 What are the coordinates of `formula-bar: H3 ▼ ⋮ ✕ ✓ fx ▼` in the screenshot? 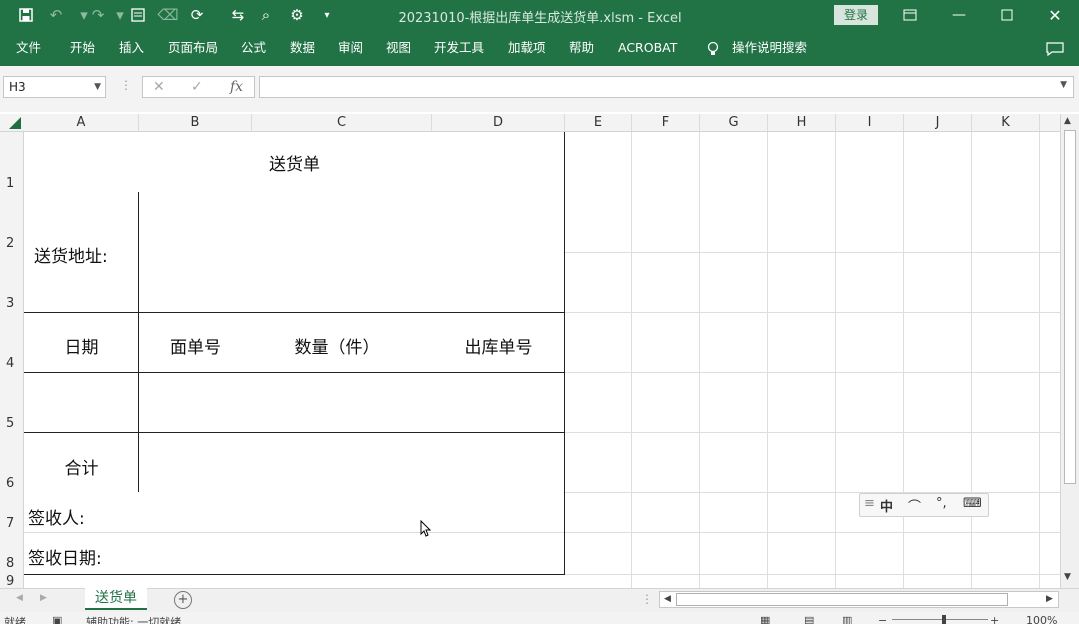 It's located at (539, 89).